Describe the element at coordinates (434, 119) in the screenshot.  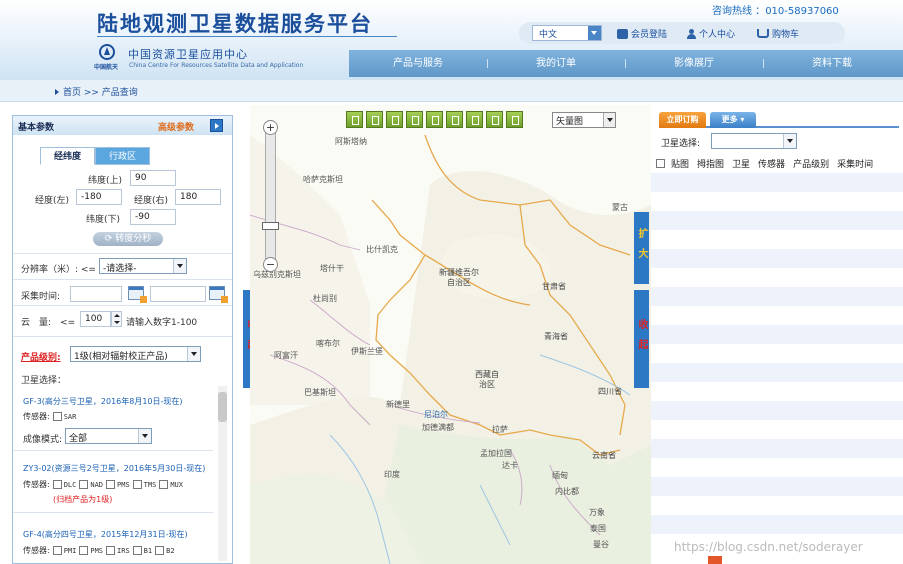
I see `select-region-icon` at that location.